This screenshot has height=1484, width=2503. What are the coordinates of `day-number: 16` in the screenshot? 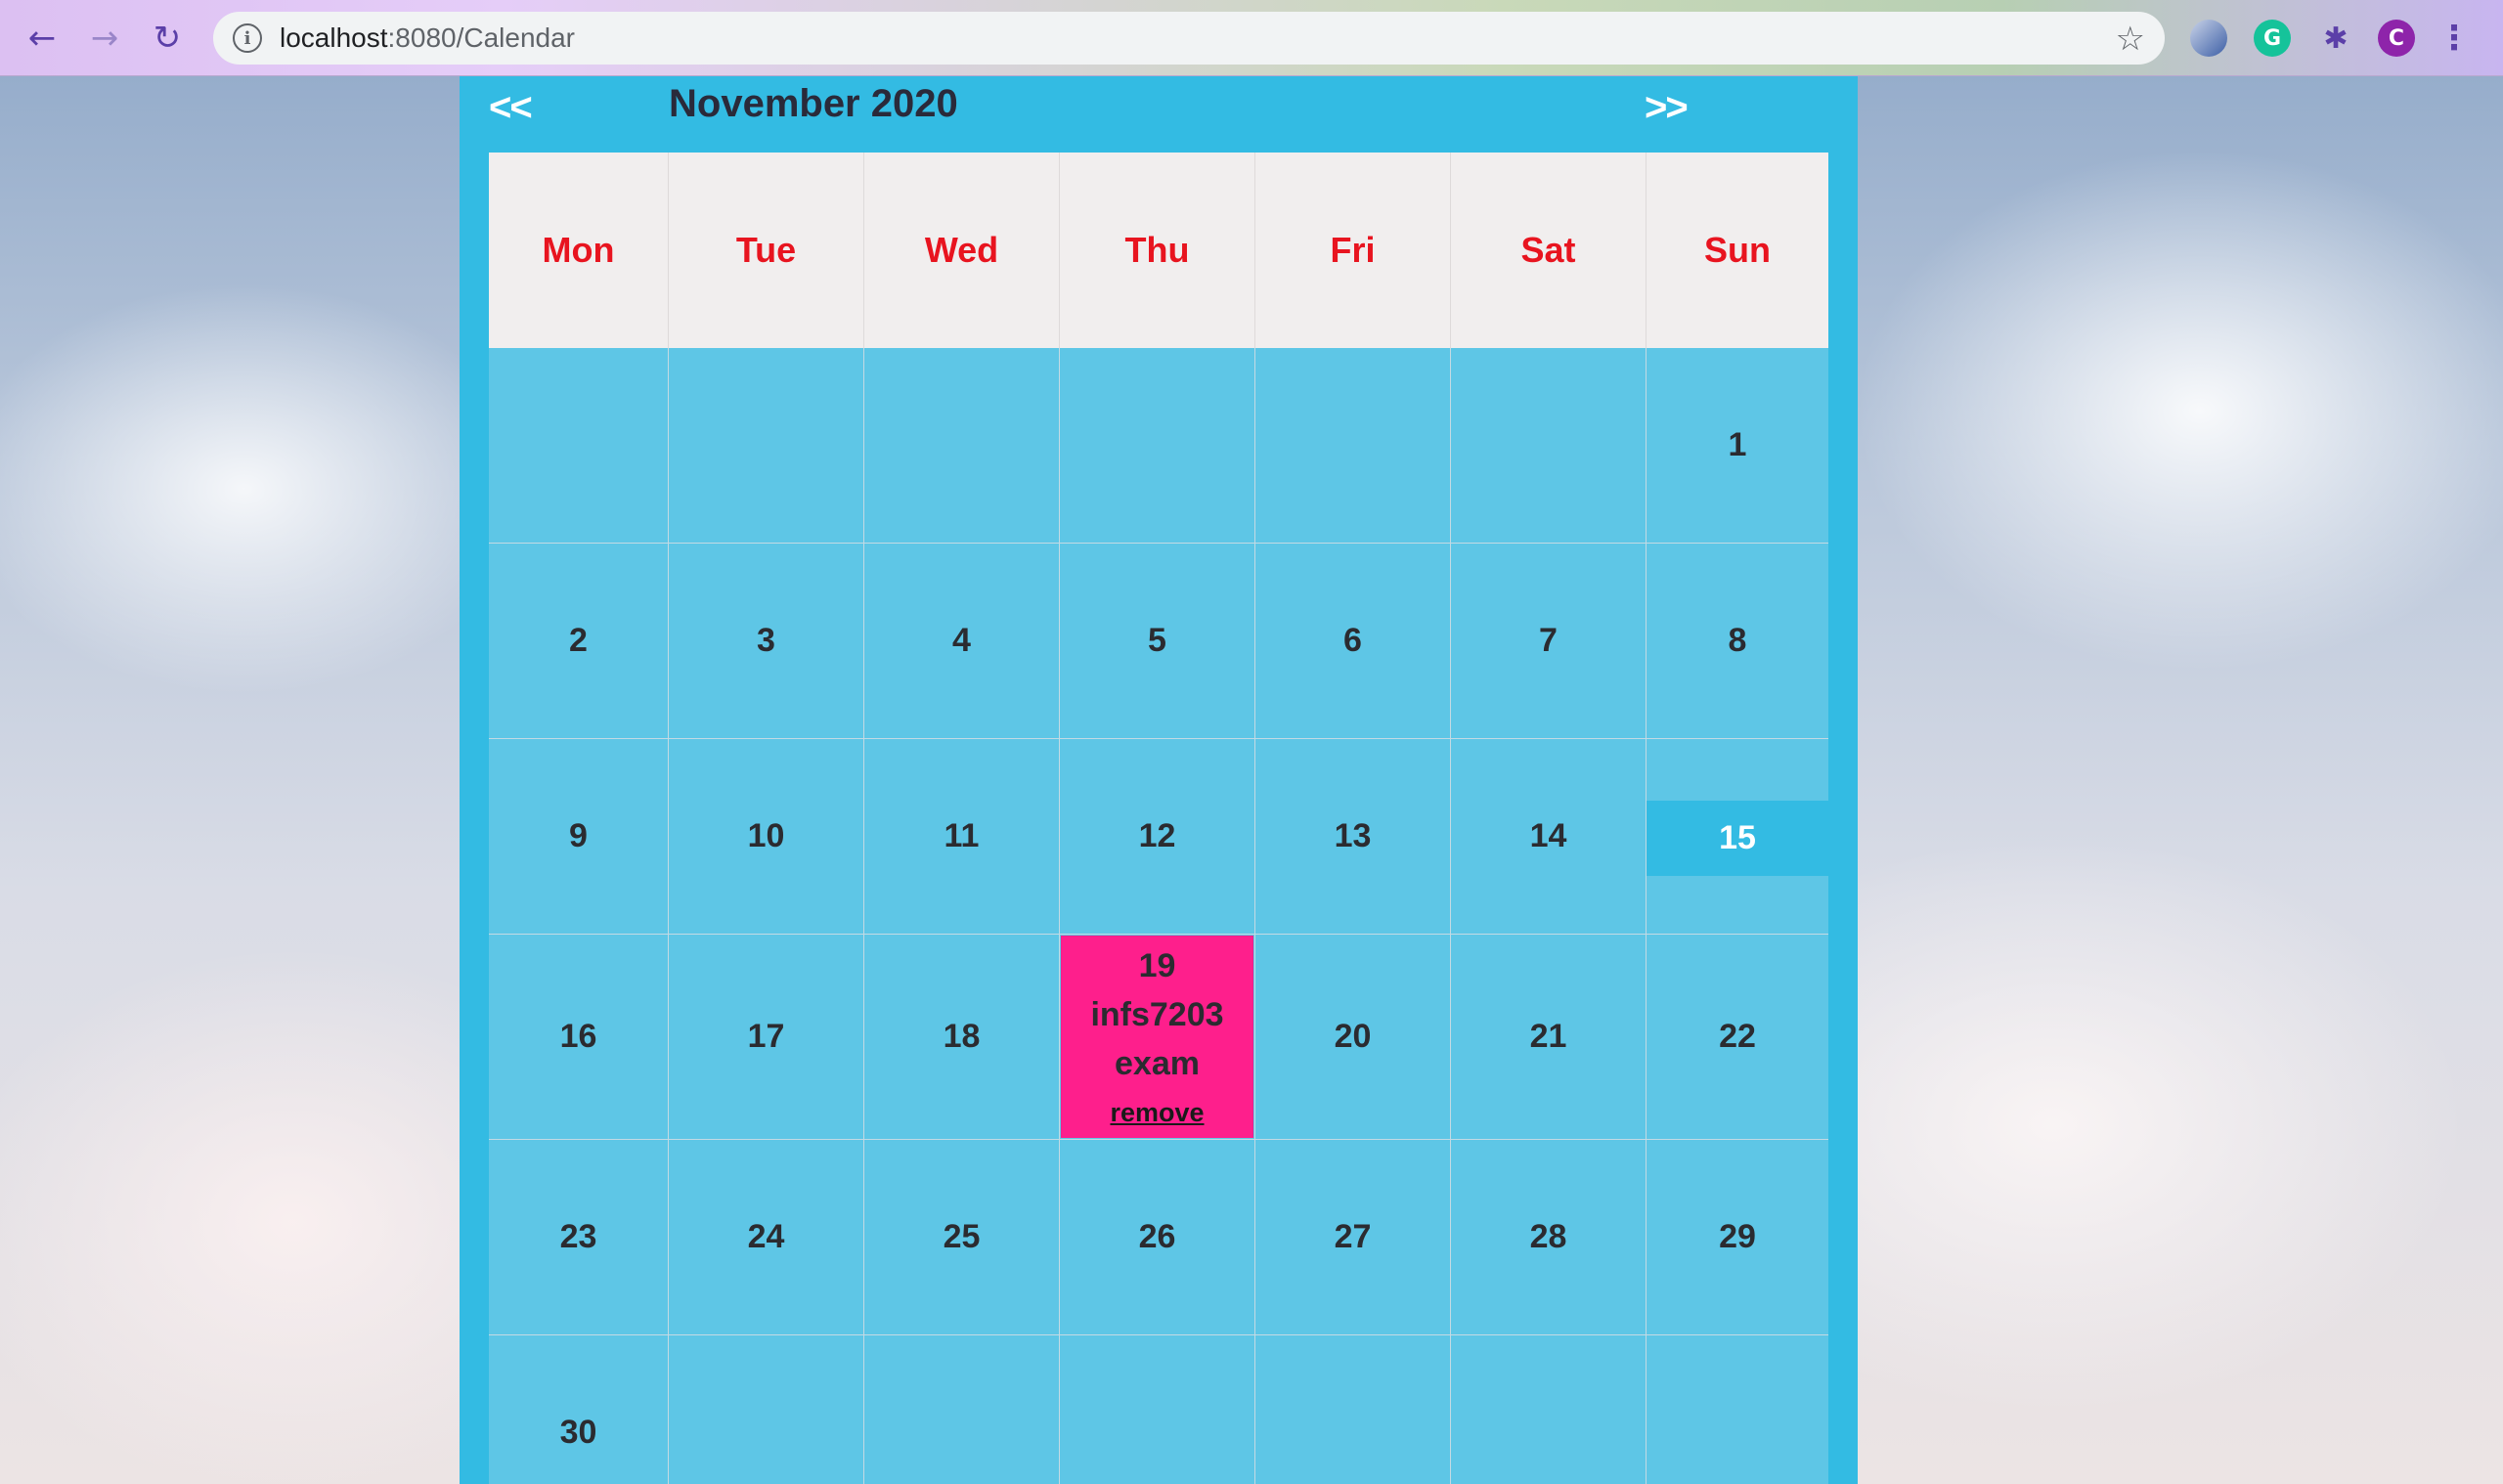 It's located at (578, 1036).